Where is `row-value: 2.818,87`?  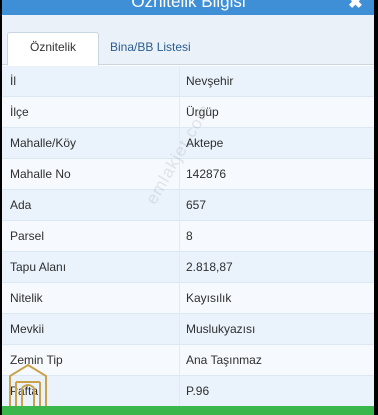 row-value: 2.818,87 is located at coordinates (209, 267).